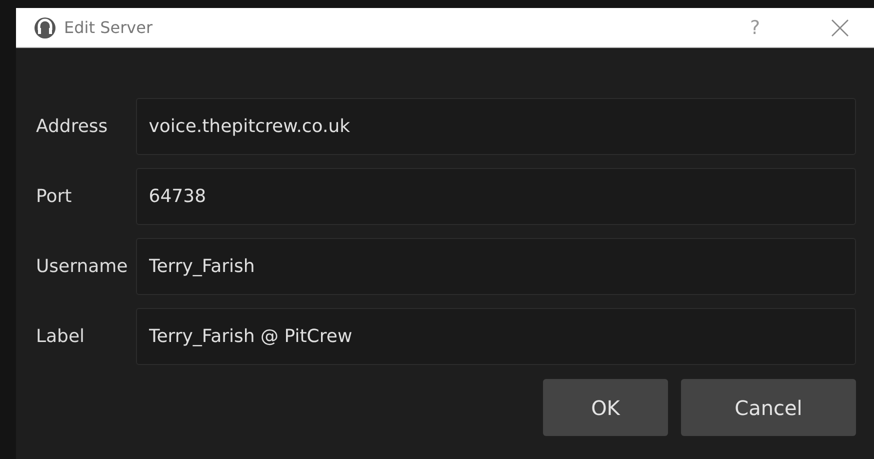  I want to click on window-title: Edit Server, so click(109, 27).